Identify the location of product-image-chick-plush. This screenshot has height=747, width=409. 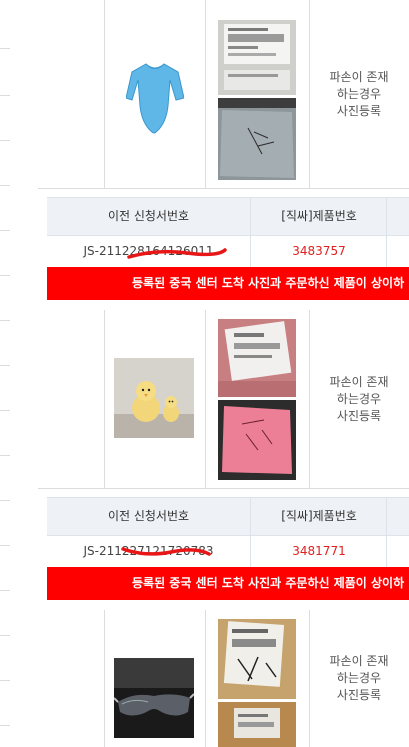
(154, 398).